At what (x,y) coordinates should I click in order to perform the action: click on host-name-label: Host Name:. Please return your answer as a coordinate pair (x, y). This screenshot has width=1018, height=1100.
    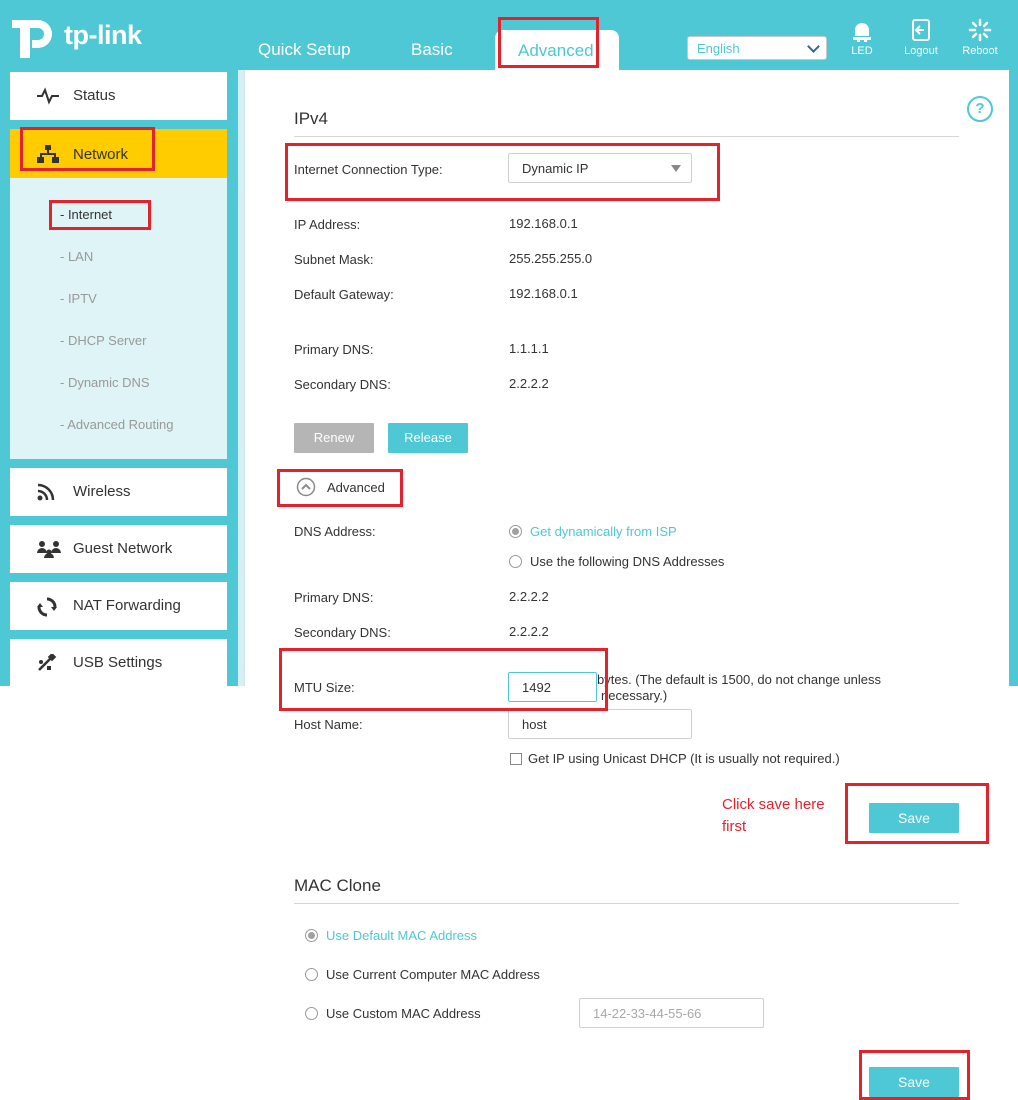
    Looking at the image, I should click on (328, 724).